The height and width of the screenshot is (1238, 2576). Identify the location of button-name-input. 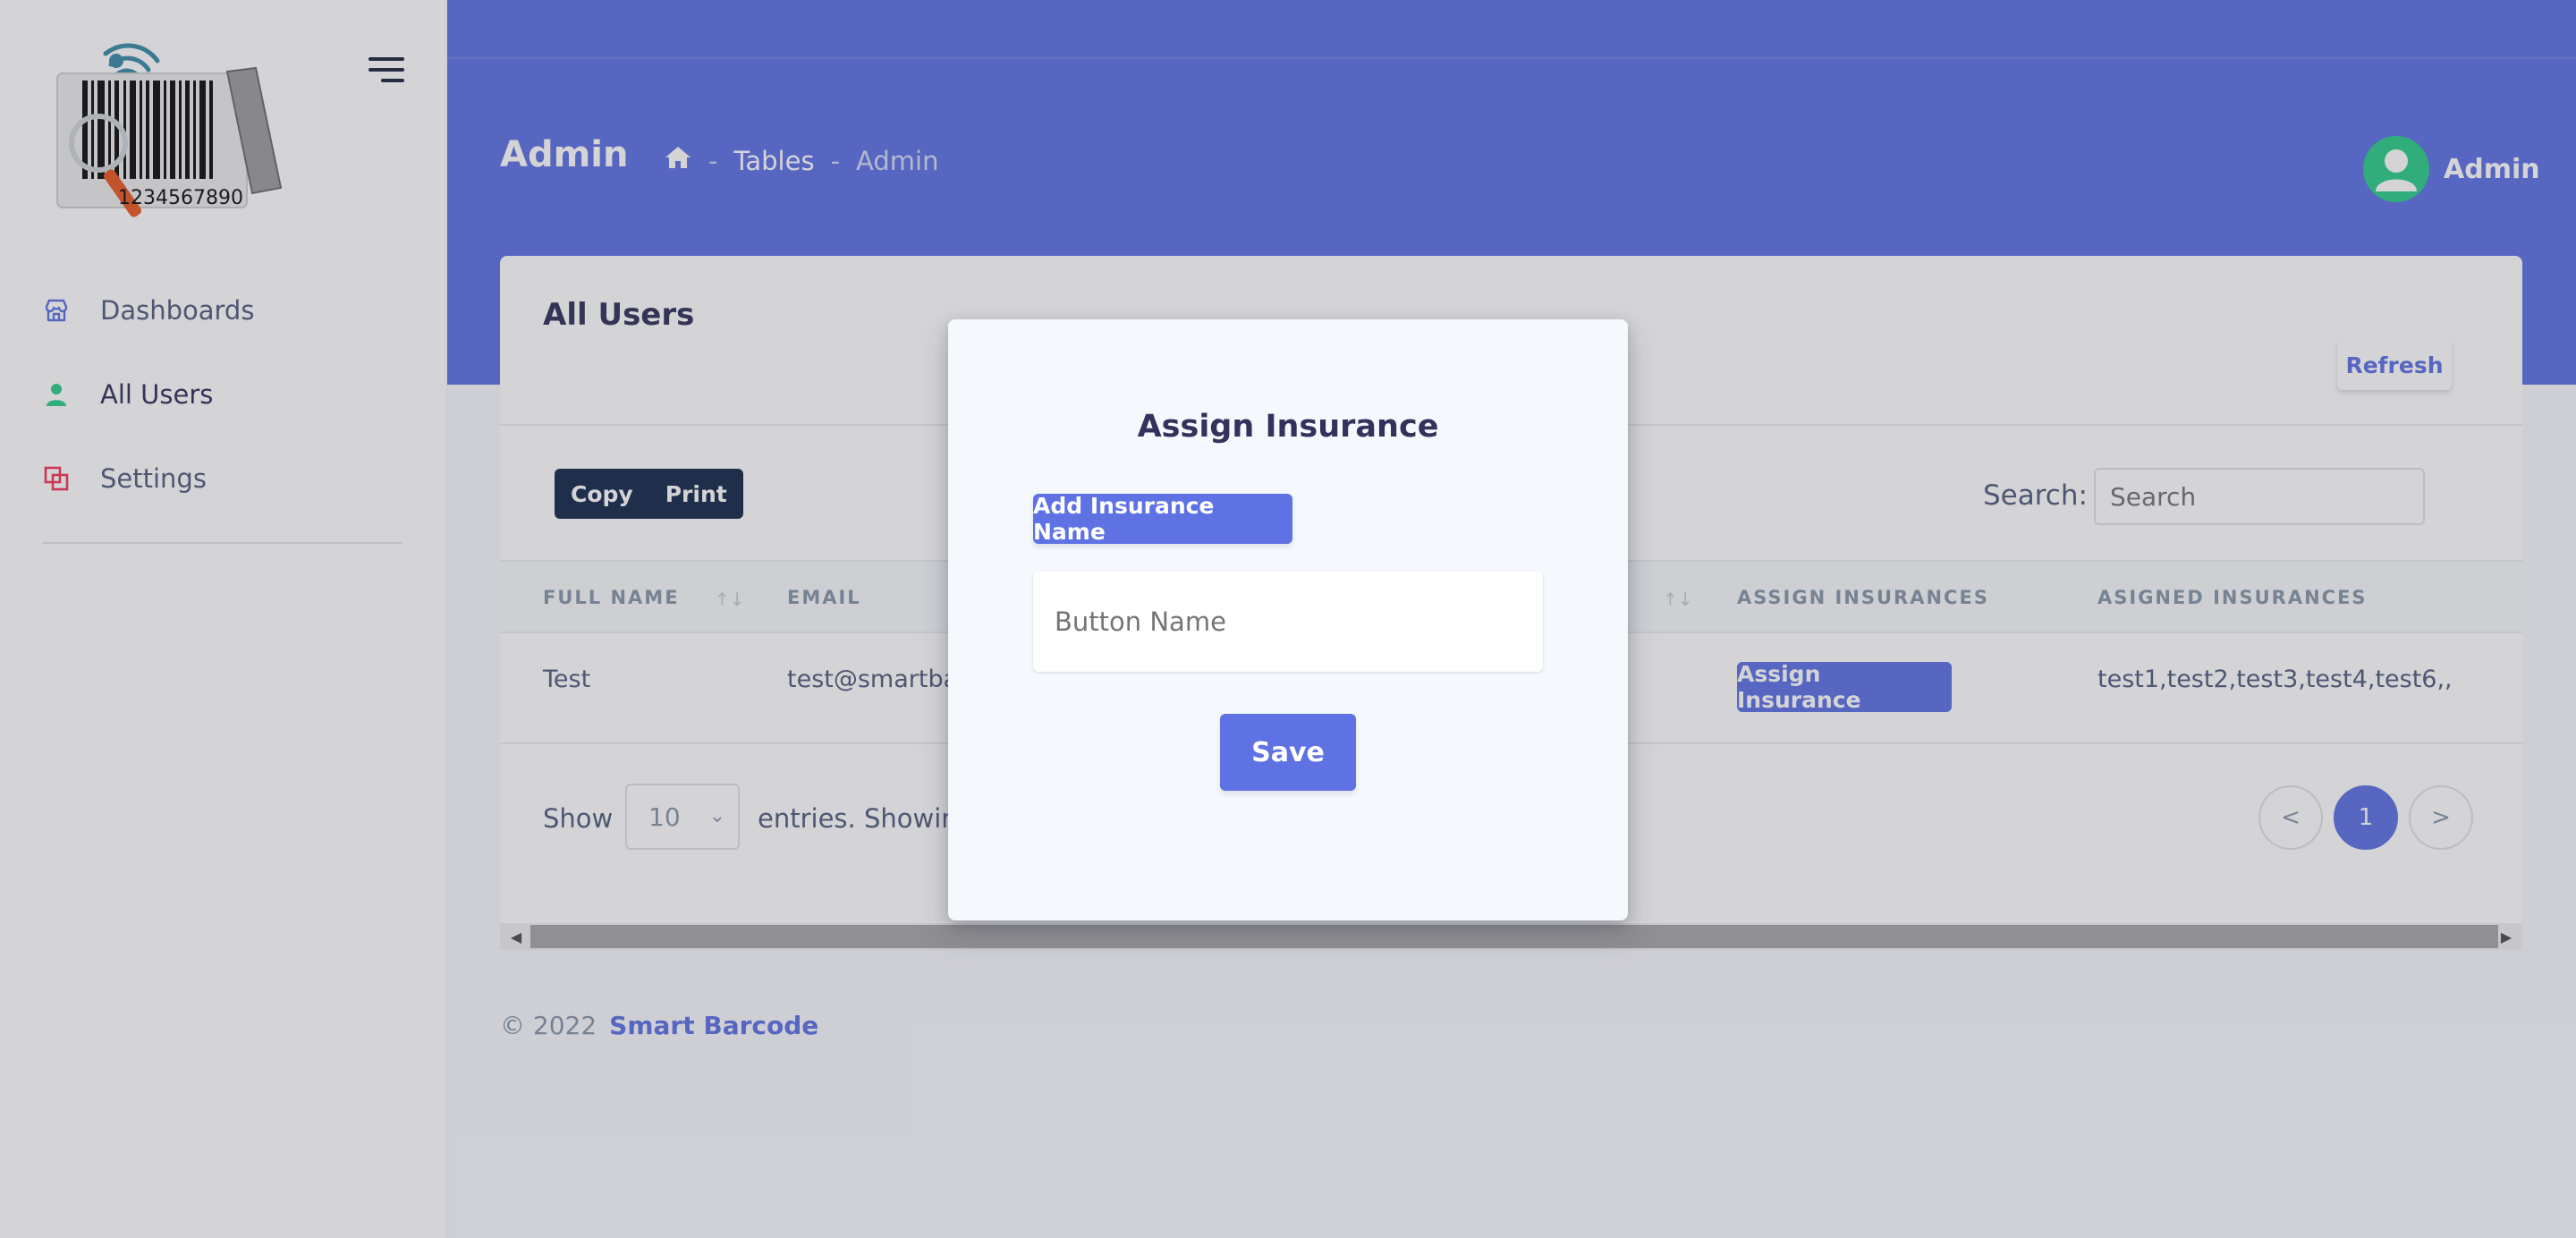
(1288, 622).